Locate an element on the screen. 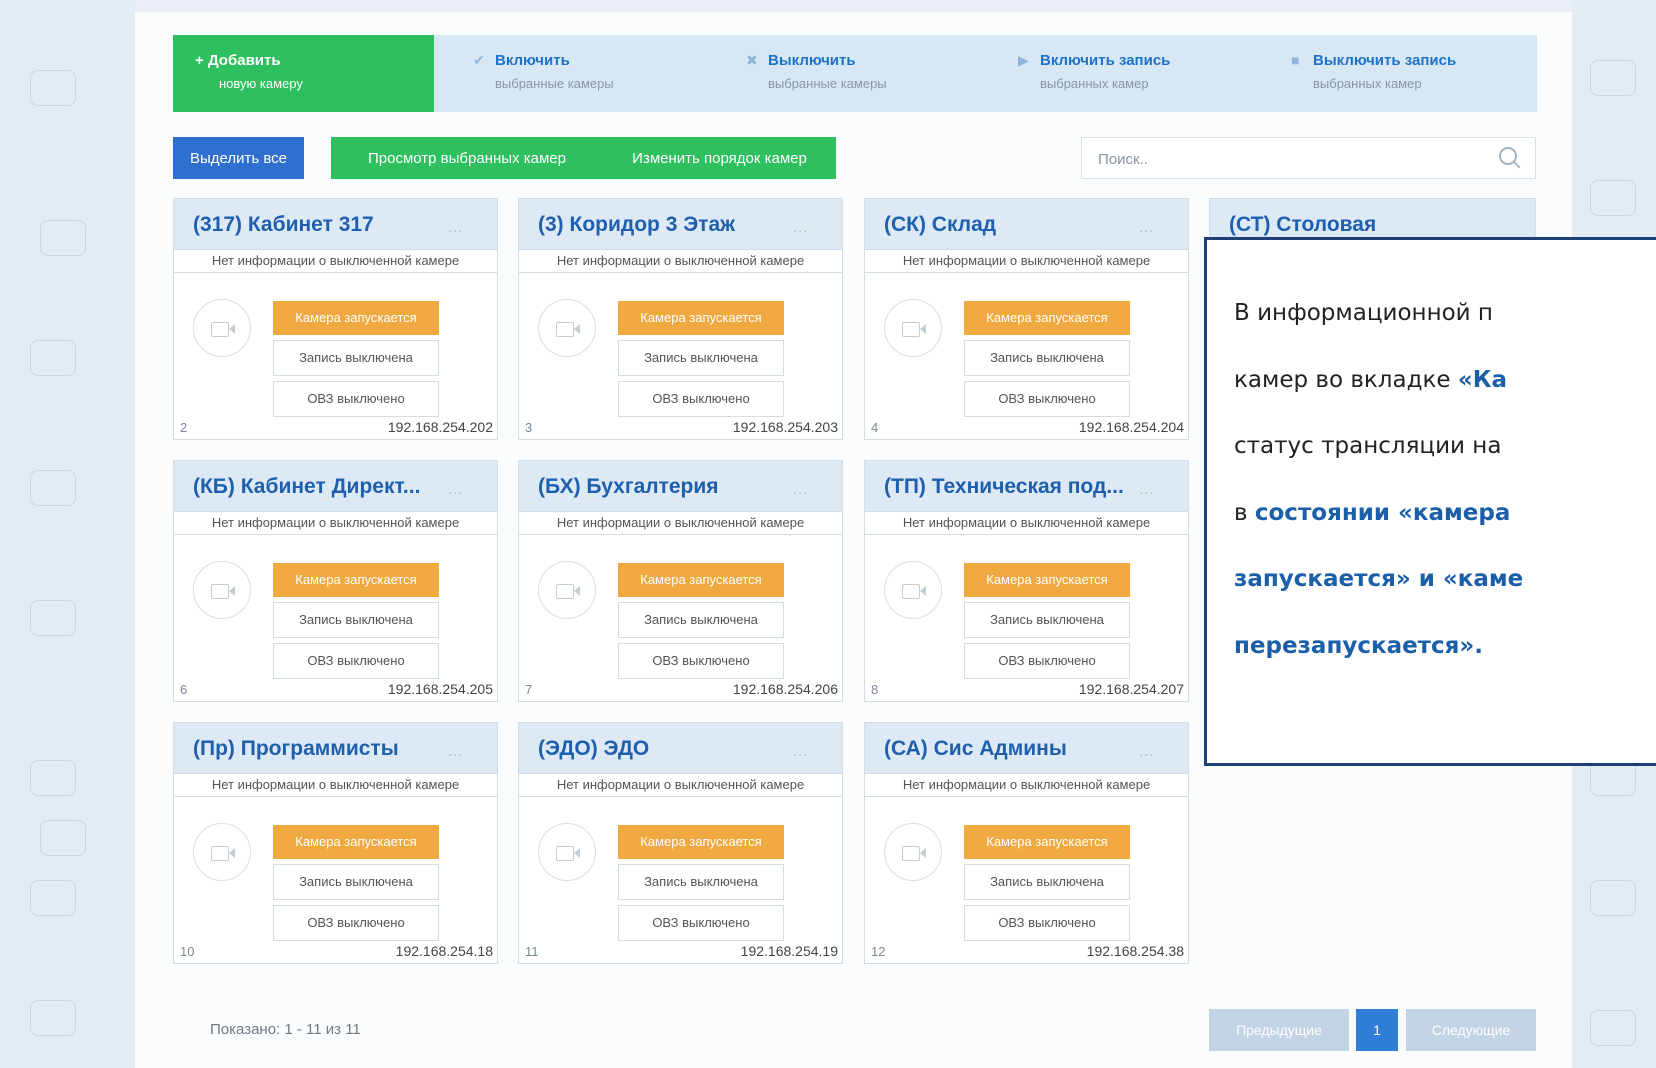  toolbar-action-label: Включить is located at coordinates (532, 60).